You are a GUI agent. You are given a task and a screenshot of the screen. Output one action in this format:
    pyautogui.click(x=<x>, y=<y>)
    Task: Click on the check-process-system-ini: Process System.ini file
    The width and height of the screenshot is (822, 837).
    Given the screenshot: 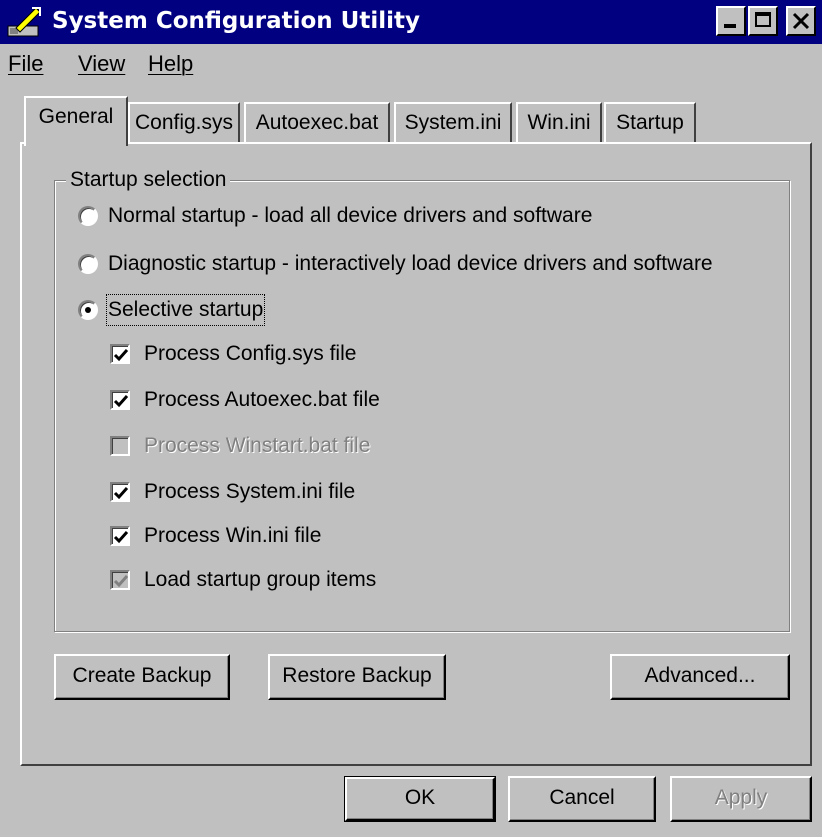 What is the action you would take?
    pyautogui.click(x=268, y=493)
    